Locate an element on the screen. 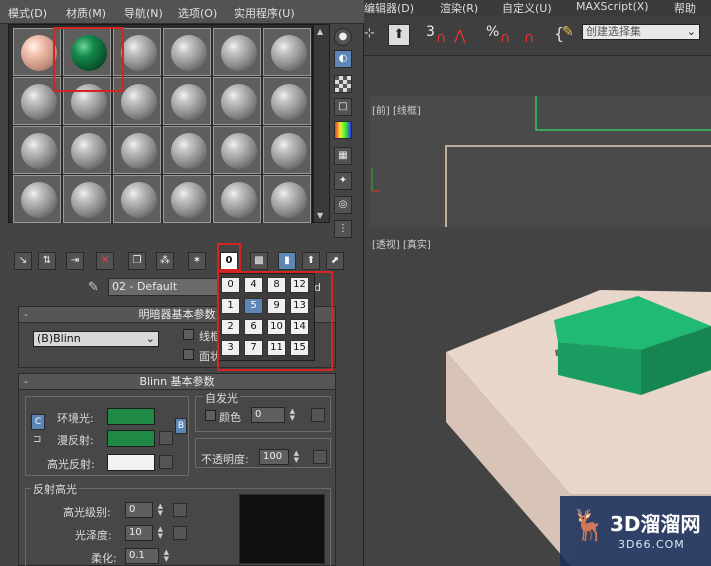 This screenshot has height=566, width=711. opacity-map-button is located at coordinates (320, 457).